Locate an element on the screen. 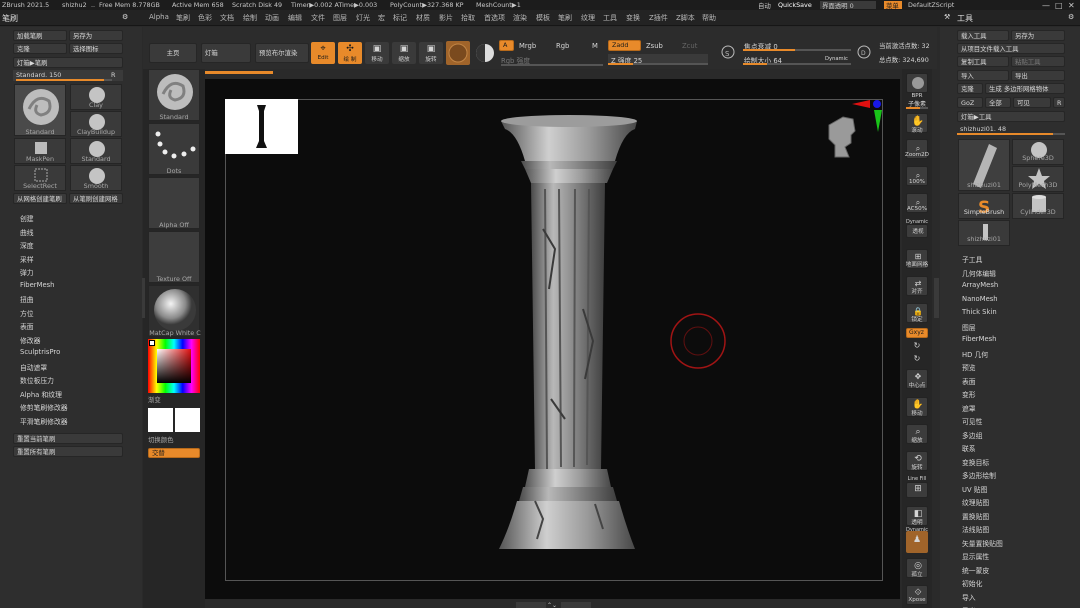 This screenshot has width=1080, height=608. make-polymesh3d-button: 生成 多边形网格物体 is located at coordinates (1025, 88).